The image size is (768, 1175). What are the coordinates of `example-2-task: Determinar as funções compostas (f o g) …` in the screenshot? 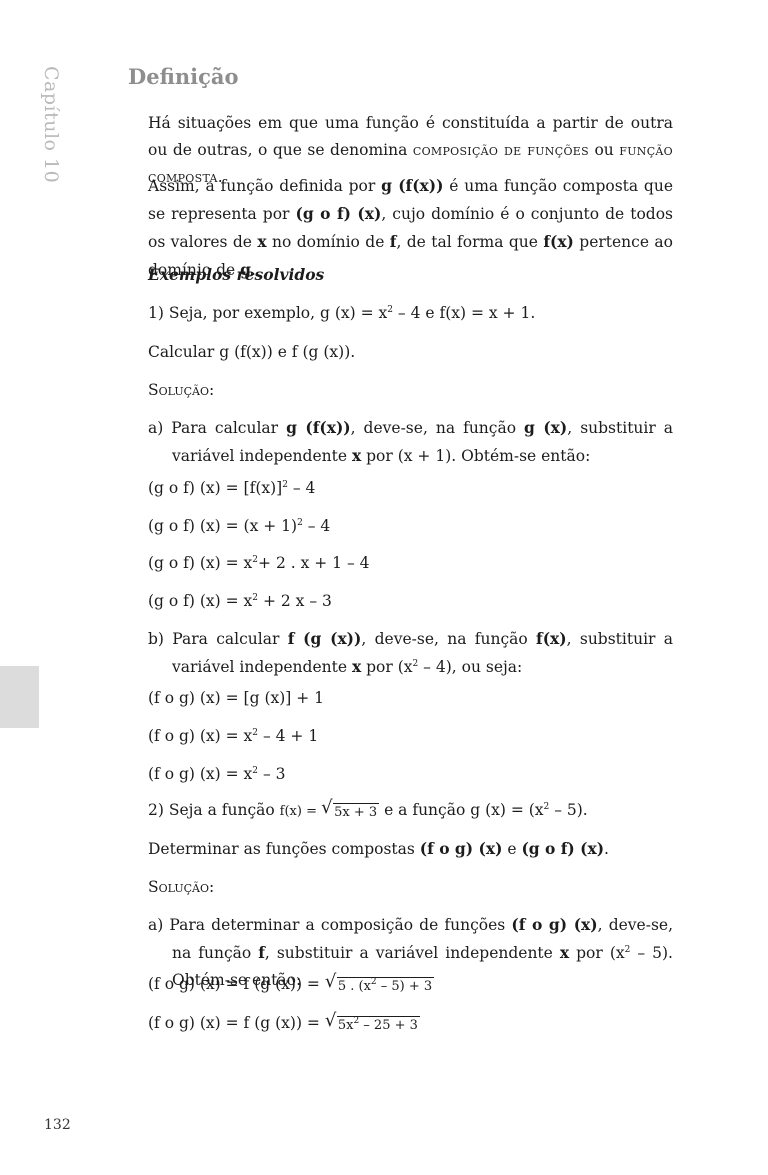 It's located at (378, 848).